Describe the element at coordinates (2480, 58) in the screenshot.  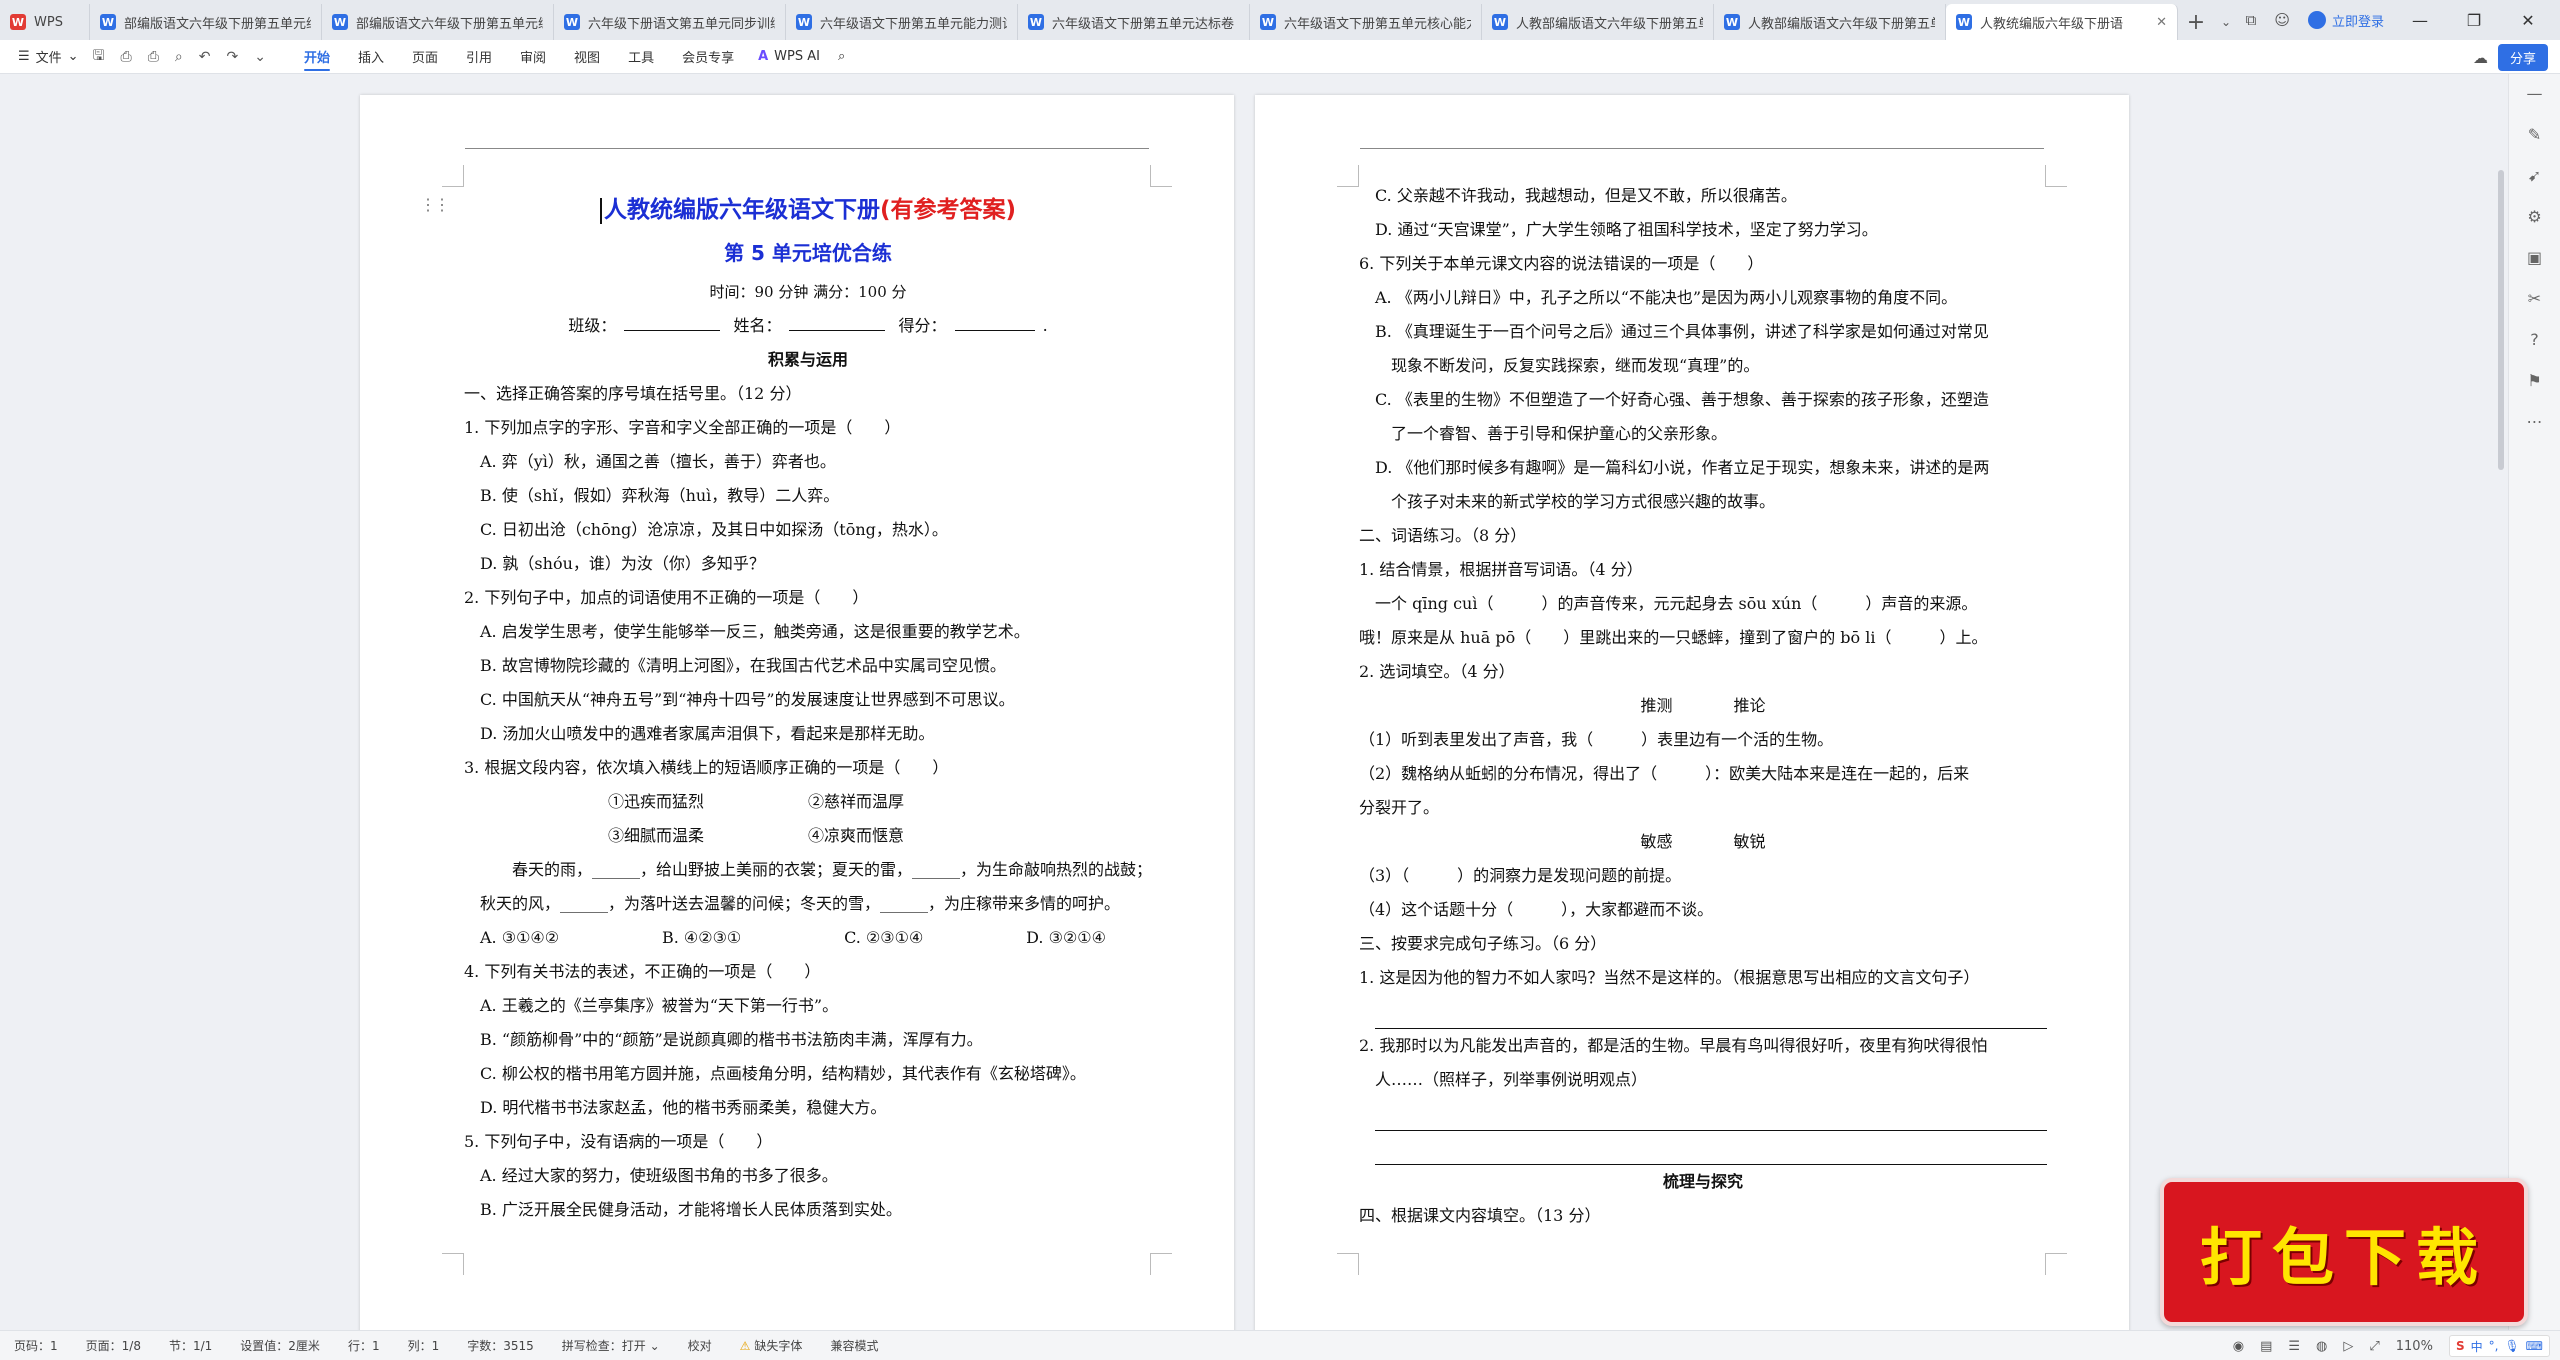
I see `cloud-sync-icon: ☁` at that location.